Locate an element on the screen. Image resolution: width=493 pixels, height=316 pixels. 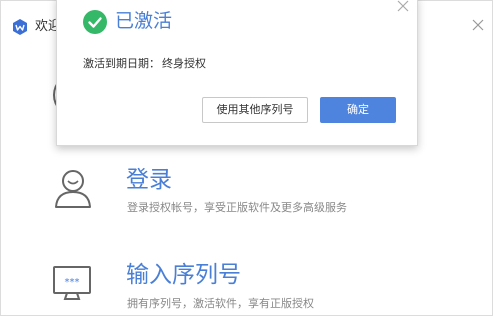
expiry-line: 激活到期日期： 终身授权 is located at coordinates (144, 64).